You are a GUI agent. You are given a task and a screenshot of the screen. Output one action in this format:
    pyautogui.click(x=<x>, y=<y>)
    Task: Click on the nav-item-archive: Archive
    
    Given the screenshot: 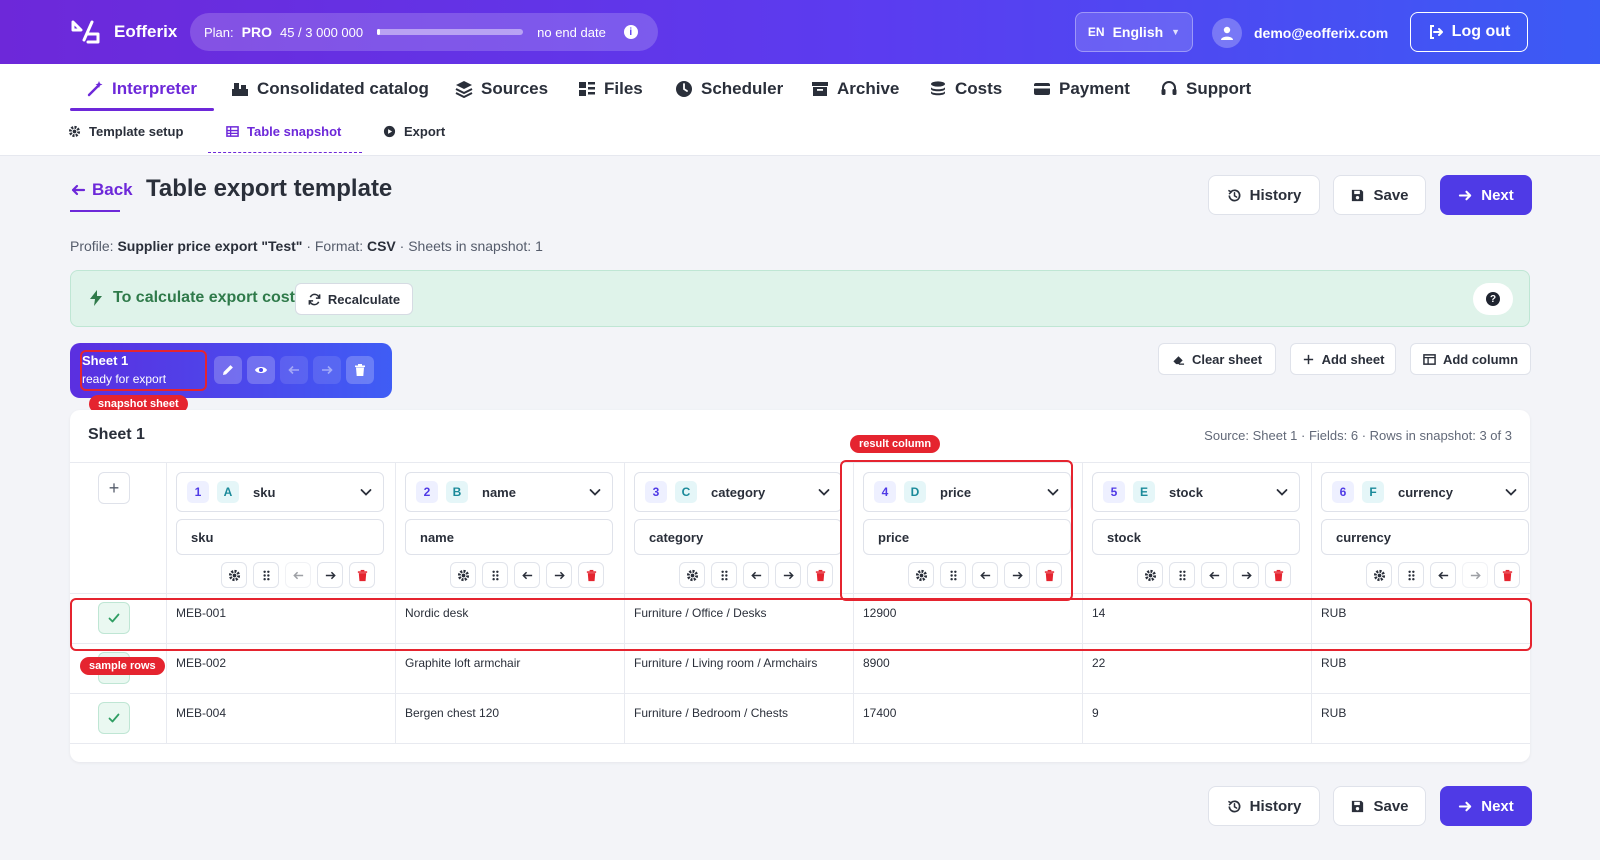 What is the action you would take?
    pyautogui.click(x=855, y=89)
    